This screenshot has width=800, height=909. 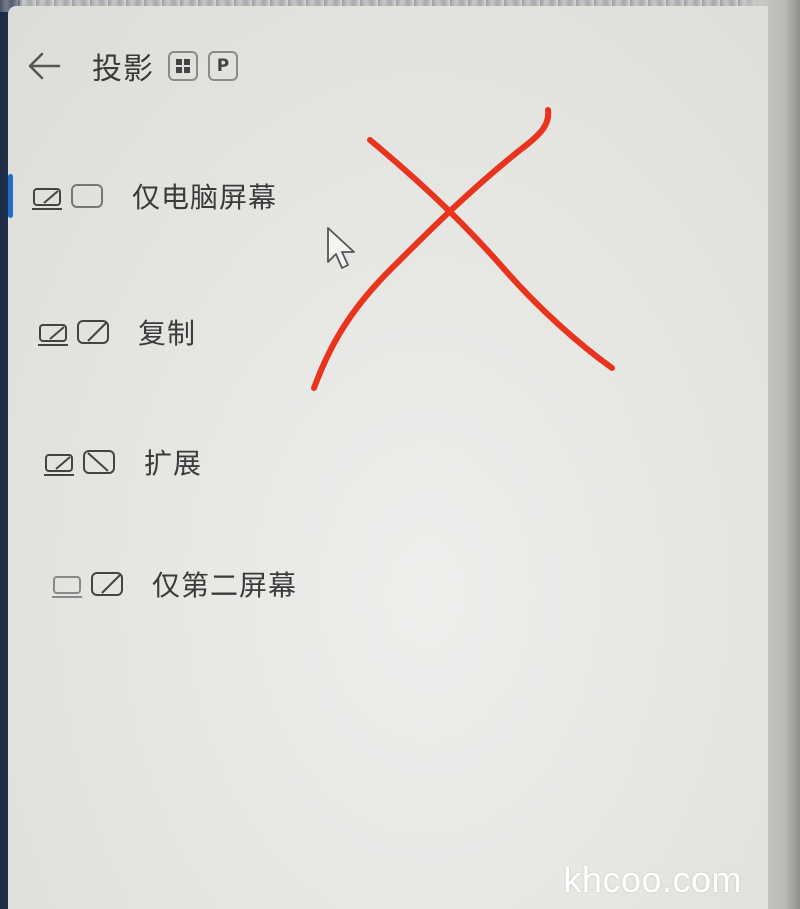 I want to click on panel-header: 投影 P, so click(x=131, y=66).